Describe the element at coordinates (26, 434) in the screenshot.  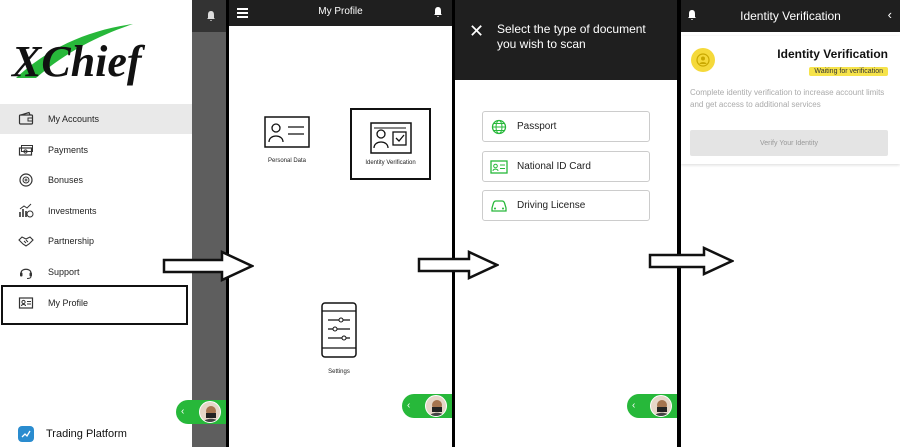
I see `trading-platform-icon` at that location.